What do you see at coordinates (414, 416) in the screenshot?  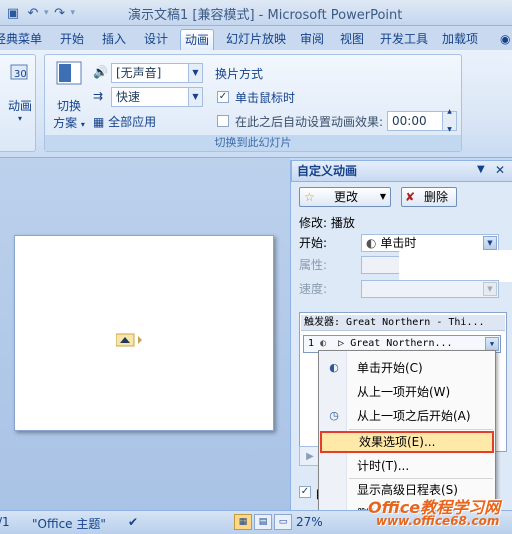 I see `menu-item-label: 从上一项之后开始(A)` at bounding box center [414, 416].